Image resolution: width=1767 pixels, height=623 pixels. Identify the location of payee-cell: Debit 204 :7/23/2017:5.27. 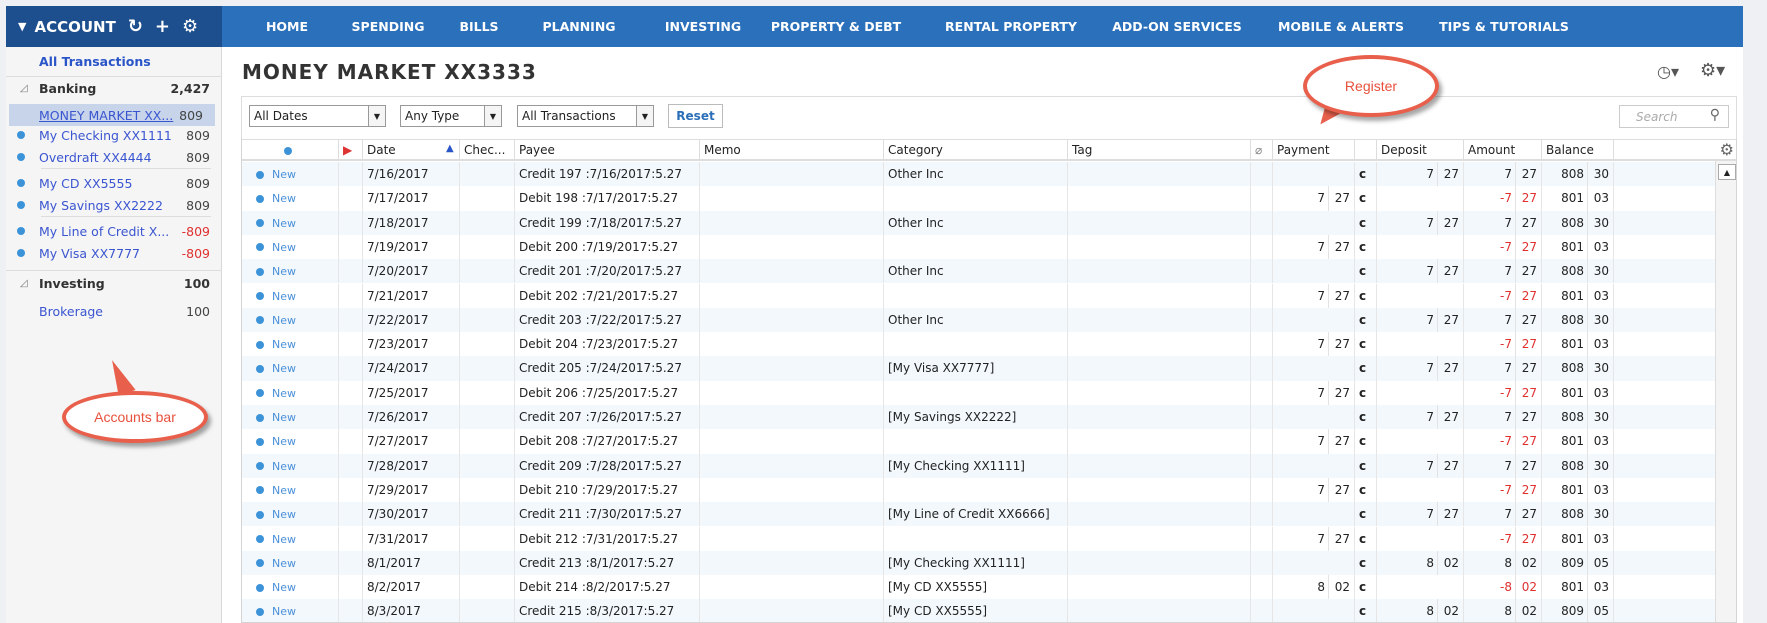
(607, 344).